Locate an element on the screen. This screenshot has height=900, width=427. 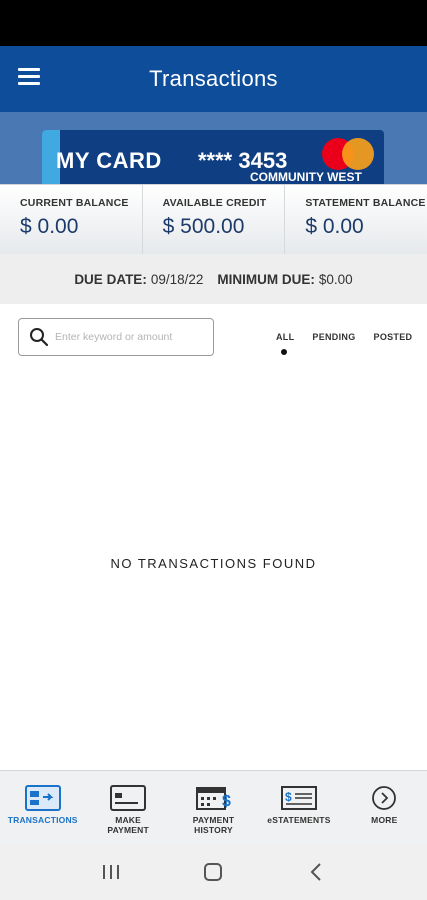
filter-pending-label: PENDING is located at coordinates (334, 337).